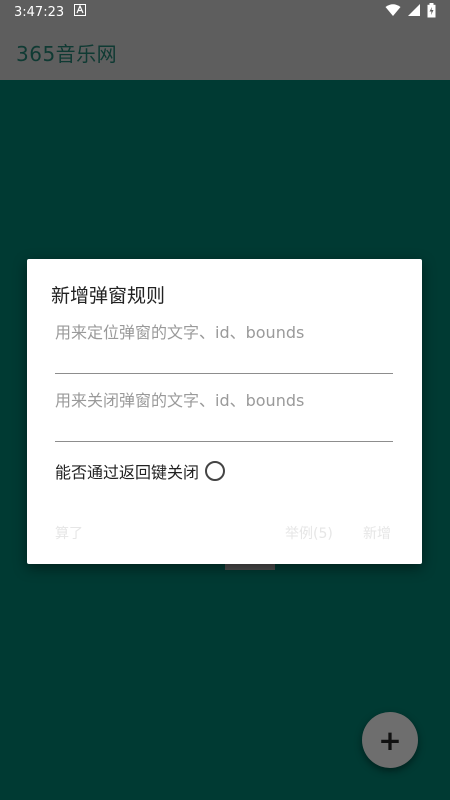 This screenshot has width=450, height=800. I want to click on close-popup-field, so click(224, 415).